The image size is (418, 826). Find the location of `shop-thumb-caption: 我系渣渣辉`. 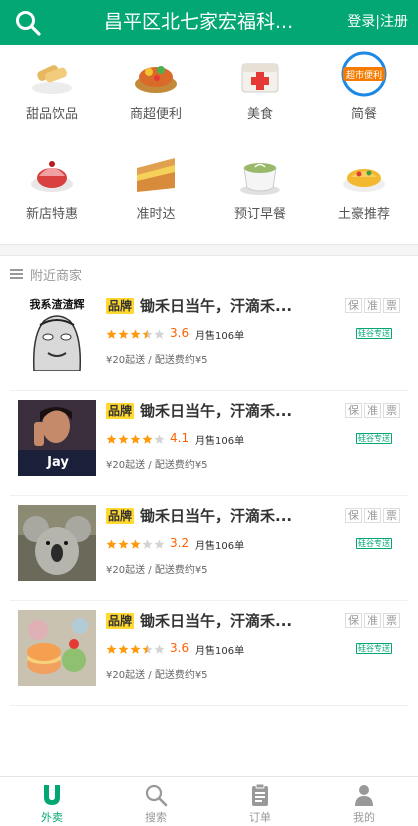

shop-thumb-caption: 我系渣渣辉 is located at coordinates (57, 304).